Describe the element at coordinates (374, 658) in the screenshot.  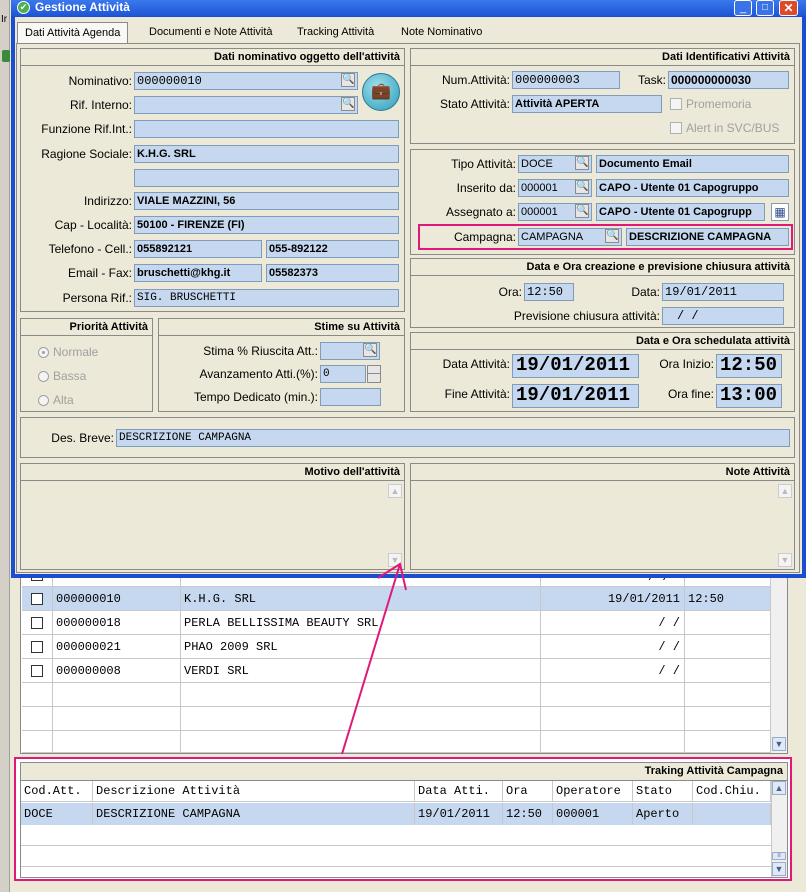
I see `annotation-arrow` at that location.